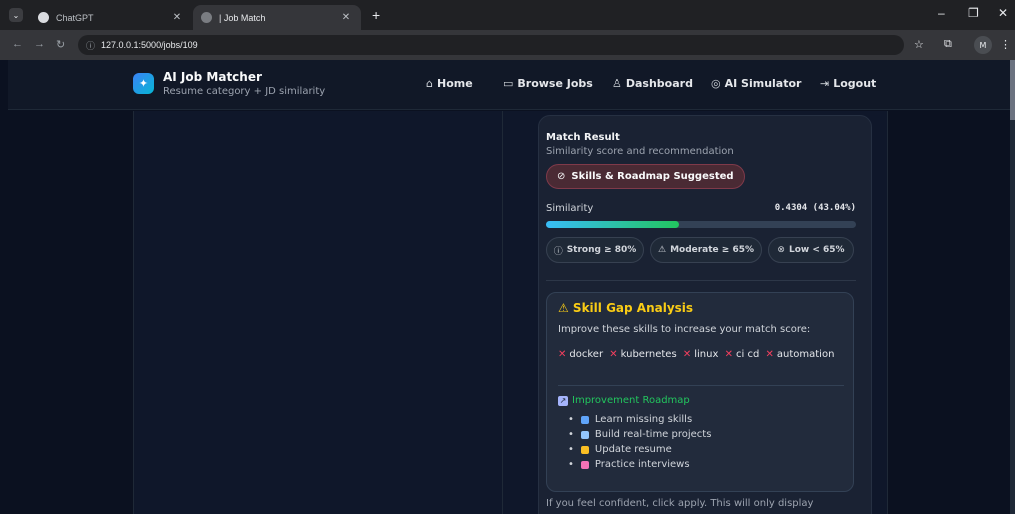 The height and width of the screenshot is (514, 1015). I want to click on address-bar: ⓘ 127.0.0.1:5000/jobs/109, so click(491, 45).